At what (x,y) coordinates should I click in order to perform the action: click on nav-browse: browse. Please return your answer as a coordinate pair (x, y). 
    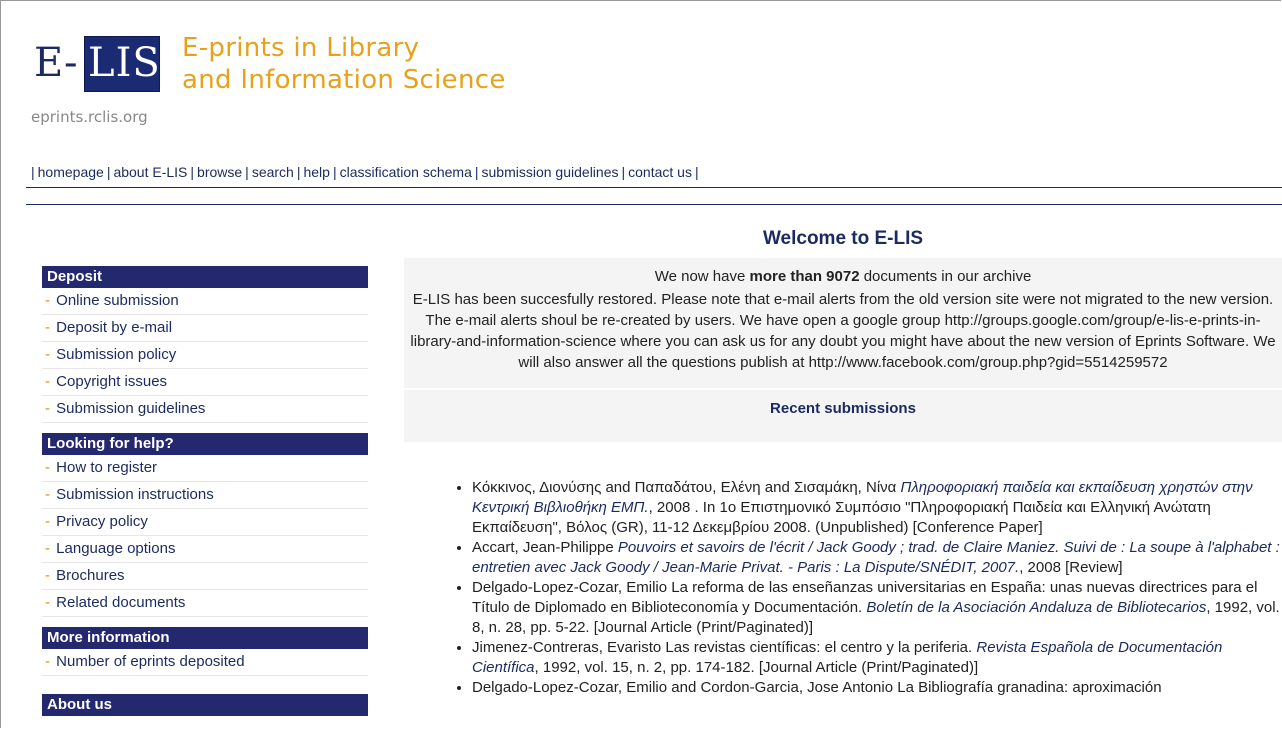
    Looking at the image, I should click on (219, 172).